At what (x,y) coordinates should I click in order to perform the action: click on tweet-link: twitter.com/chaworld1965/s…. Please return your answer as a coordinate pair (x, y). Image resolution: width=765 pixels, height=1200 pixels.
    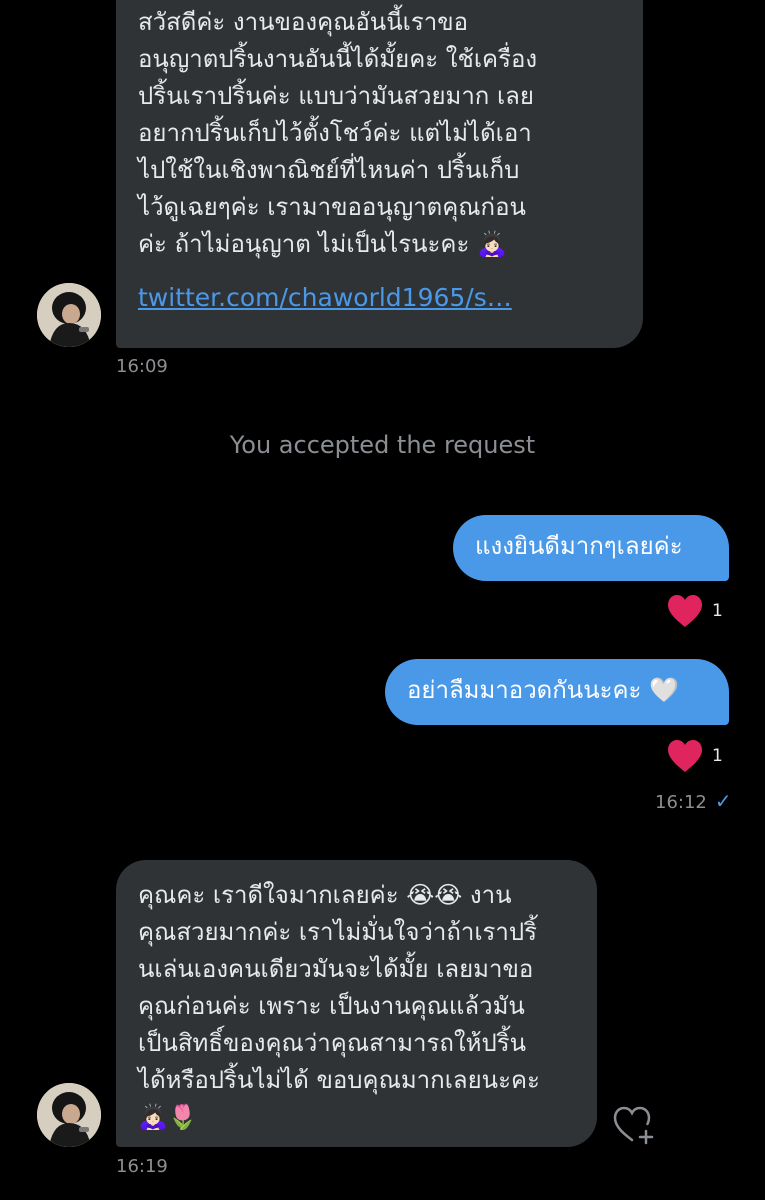
    Looking at the image, I should click on (380, 298).